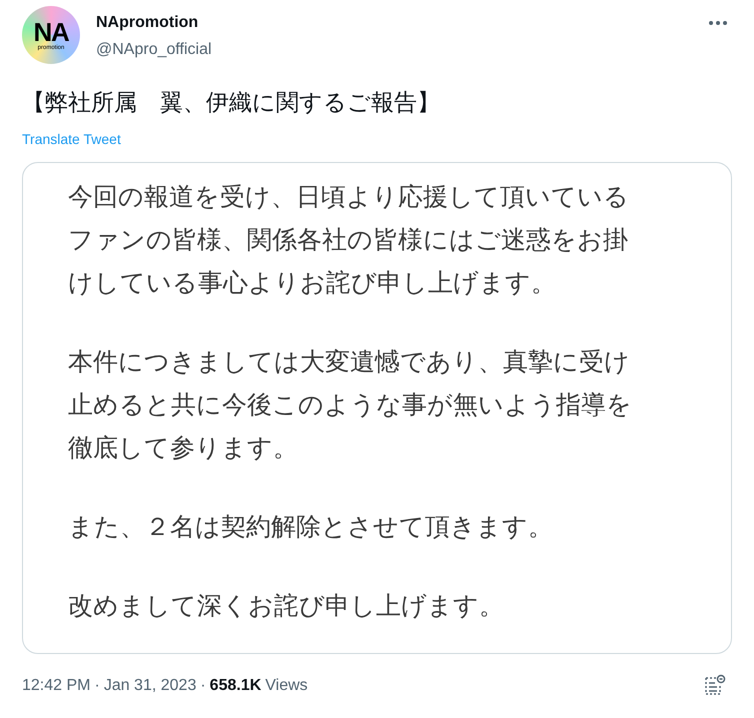 The width and height of the screenshot is (754, 718). What do you see at coordinates (718, 23) in the screenshot?
I see `more-icon` at bounding box center [718, 23].